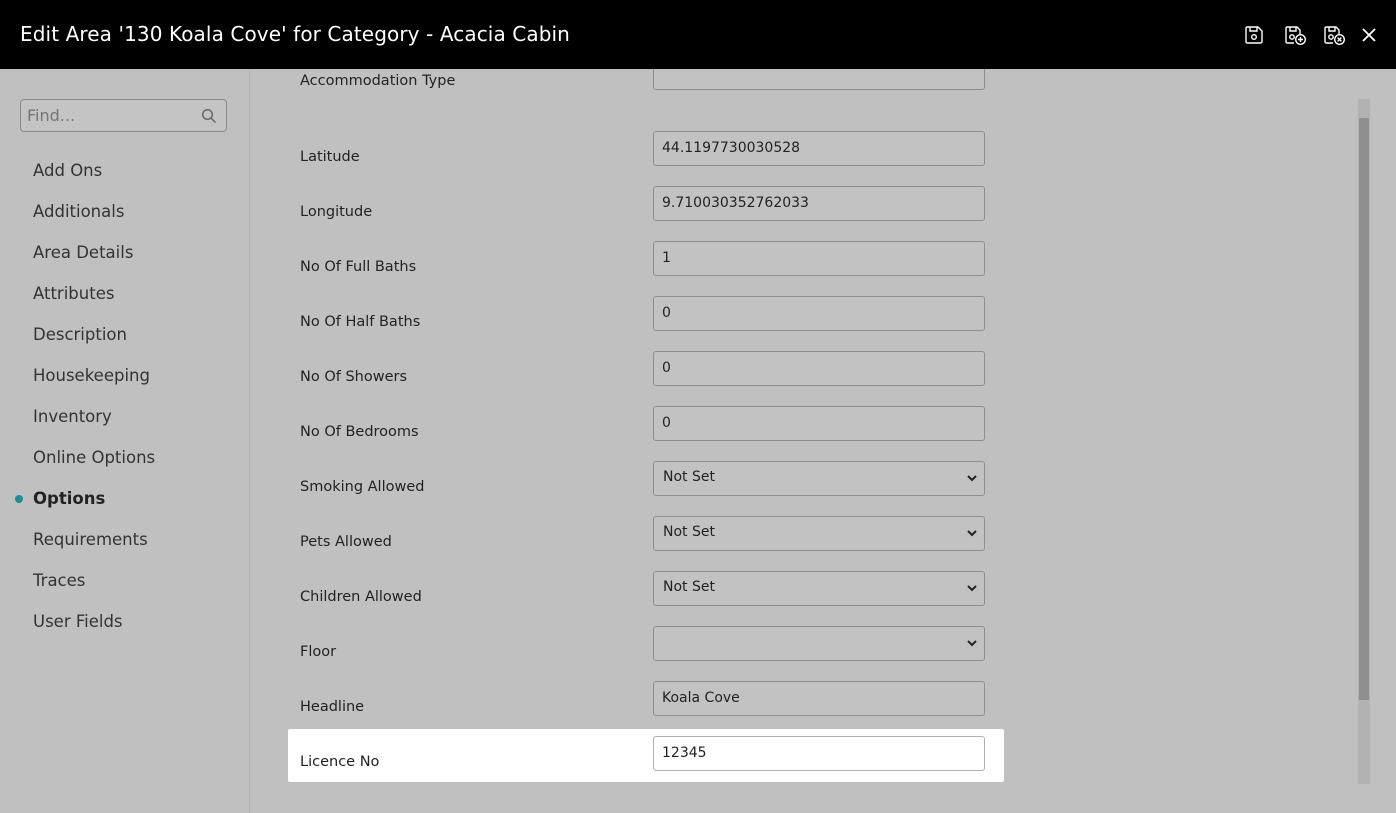 The image size is (1396, 813). Describe the element at coordinates (630, 378) in the screenshot. I see `form-row-showers: No Of Showers 0` at that location.